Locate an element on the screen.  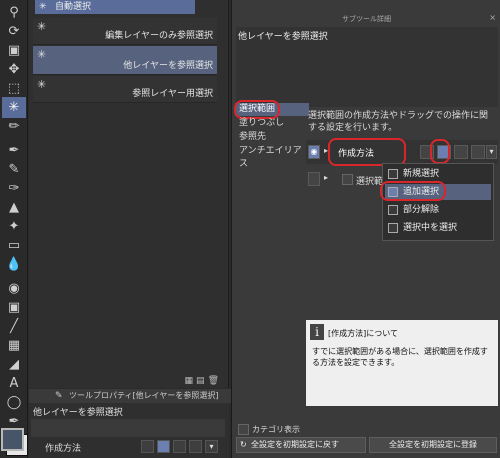
figure-icon: ╱ is located at coordinates (14, 326).